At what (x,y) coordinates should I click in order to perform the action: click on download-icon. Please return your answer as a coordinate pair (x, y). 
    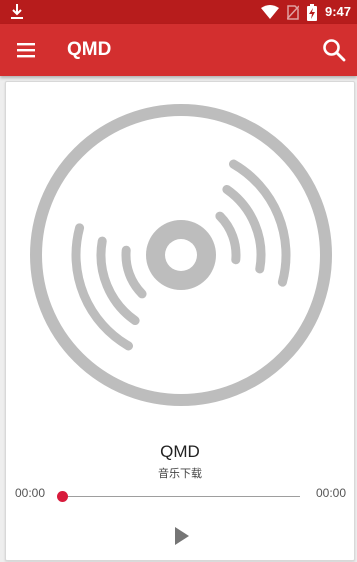
    Looking at the image, I should click on (17, 11).